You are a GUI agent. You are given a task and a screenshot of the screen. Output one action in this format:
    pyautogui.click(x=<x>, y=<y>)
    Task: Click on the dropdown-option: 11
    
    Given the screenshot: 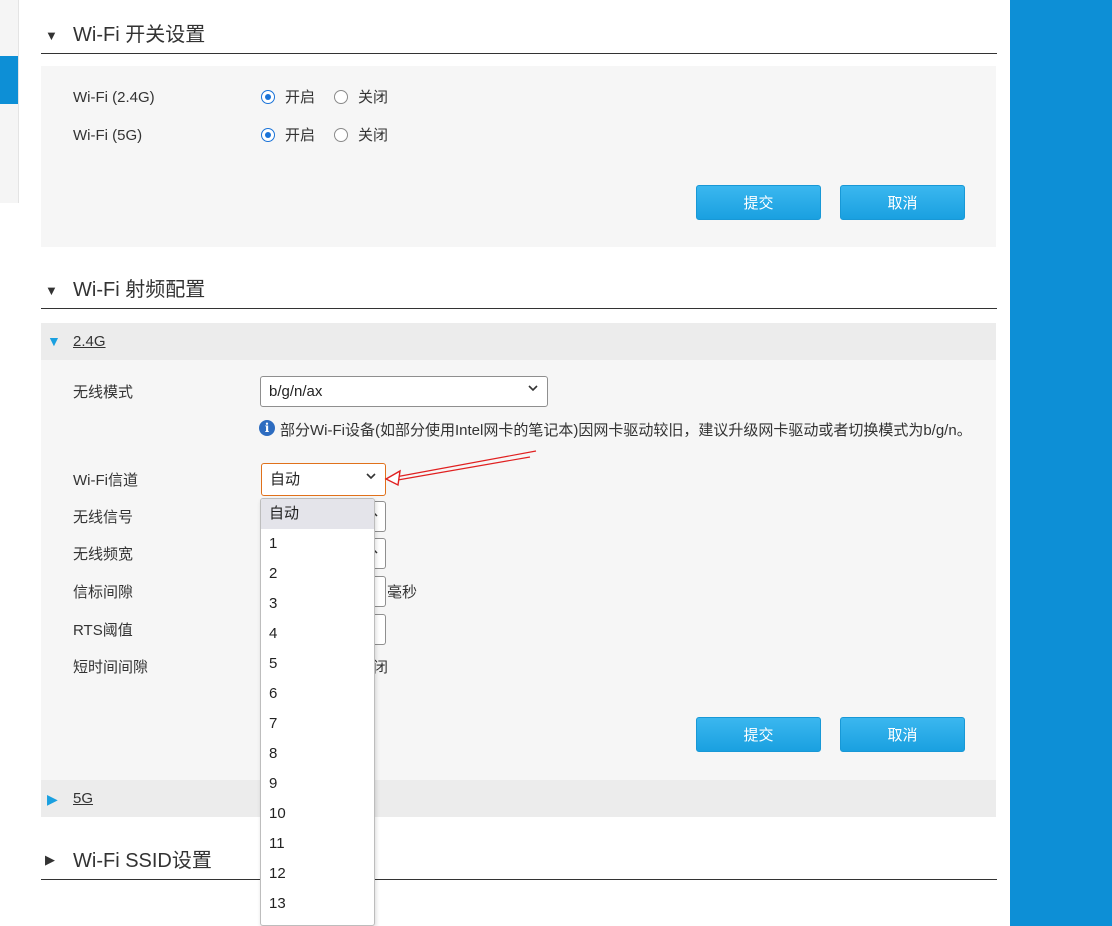 What is the action you would take?
    pyautogui.click(x=317, y=844)
    